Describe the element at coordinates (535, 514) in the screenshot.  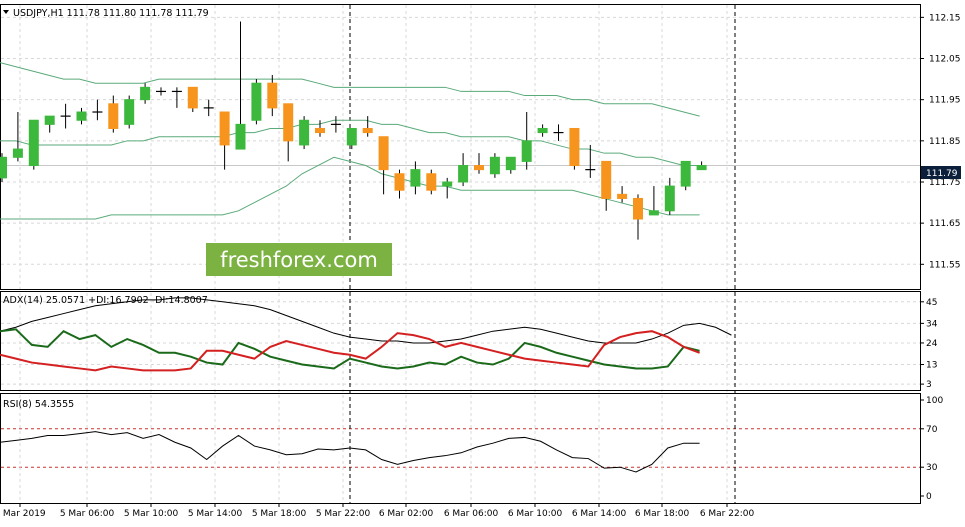
I see `time-tick-label: 6 Mar 10:00` at that location.